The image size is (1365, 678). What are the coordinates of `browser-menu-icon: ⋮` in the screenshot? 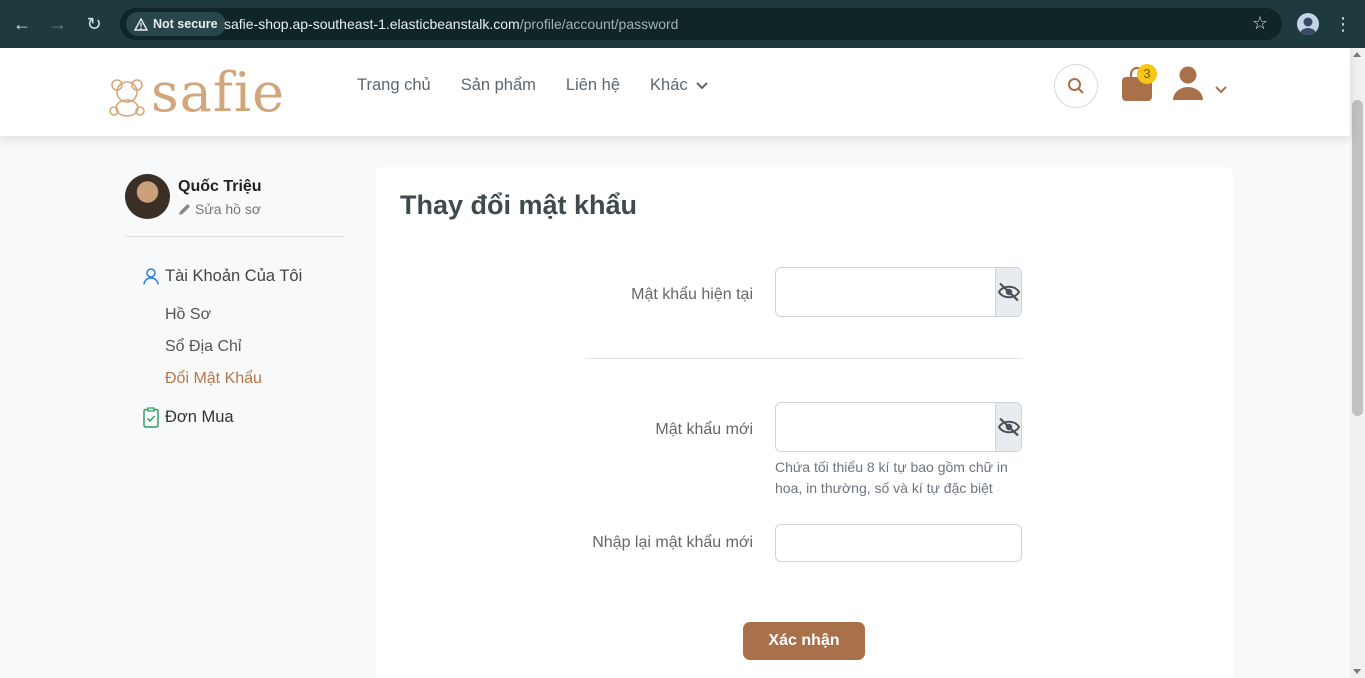 It's located at (1343, 24).